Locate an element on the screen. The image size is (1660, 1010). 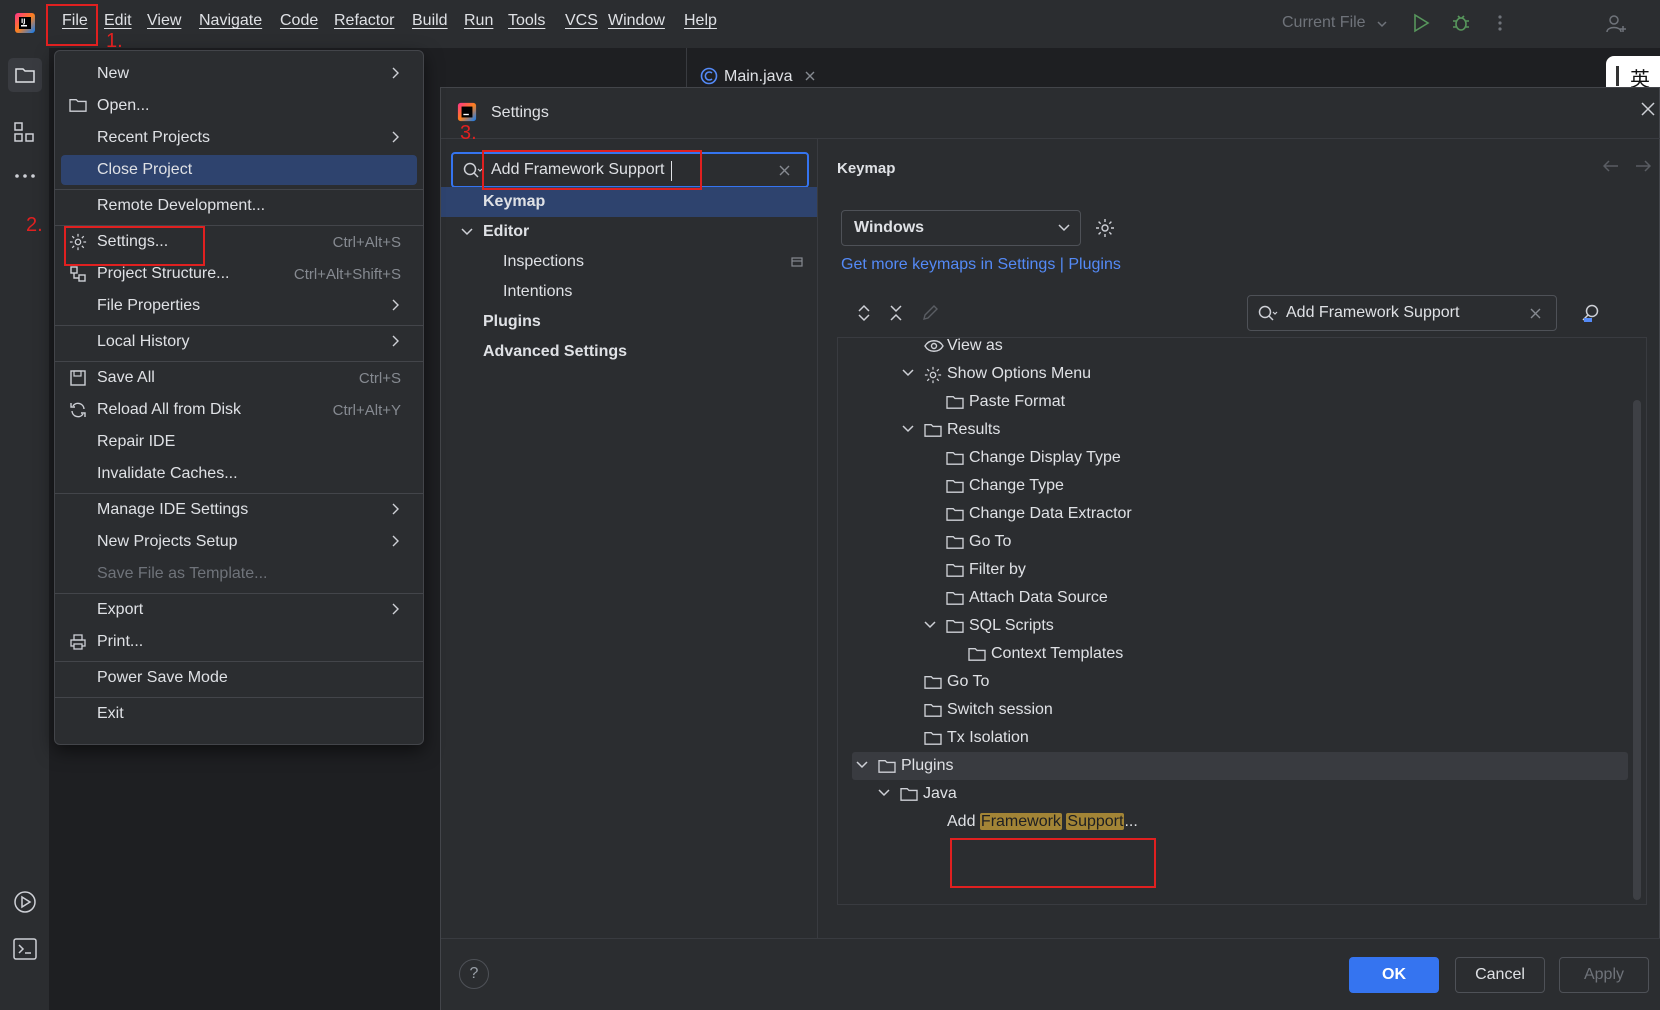
tree-node: Attach Data Source is located at coordinates (1233, 598).